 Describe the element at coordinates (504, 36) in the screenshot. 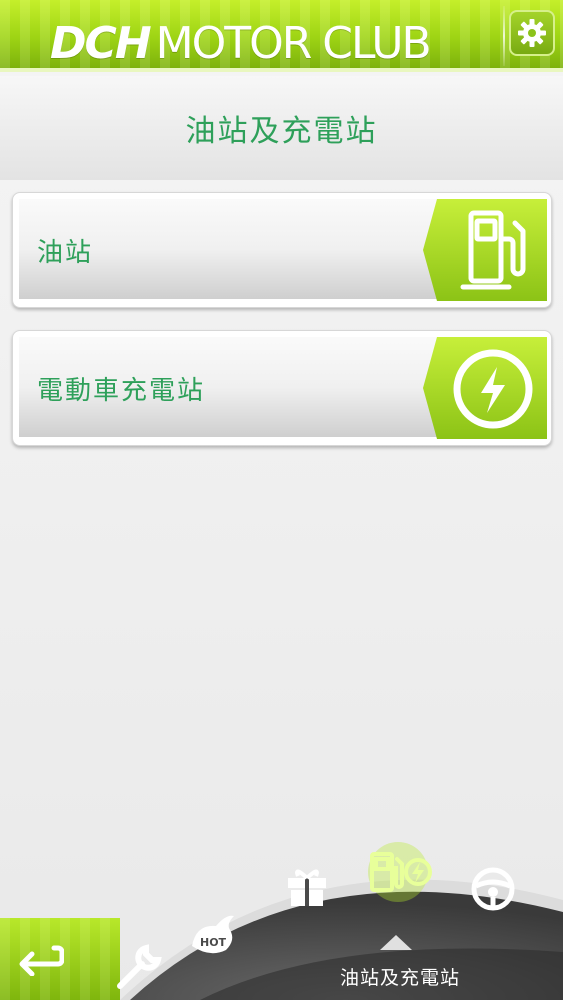

I see `header-divider` at that location.